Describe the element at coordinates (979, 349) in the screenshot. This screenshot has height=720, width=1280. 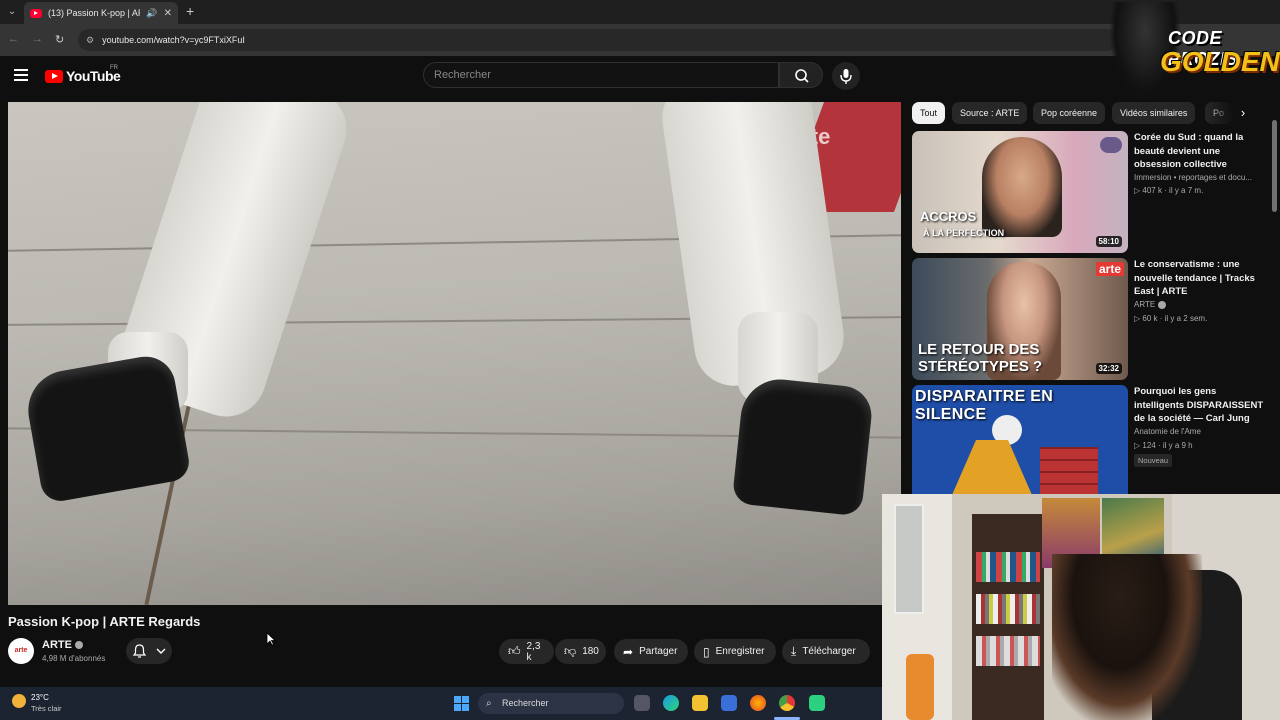
I see `thumbnail-text-1: LE RETOUR DES` at that location.